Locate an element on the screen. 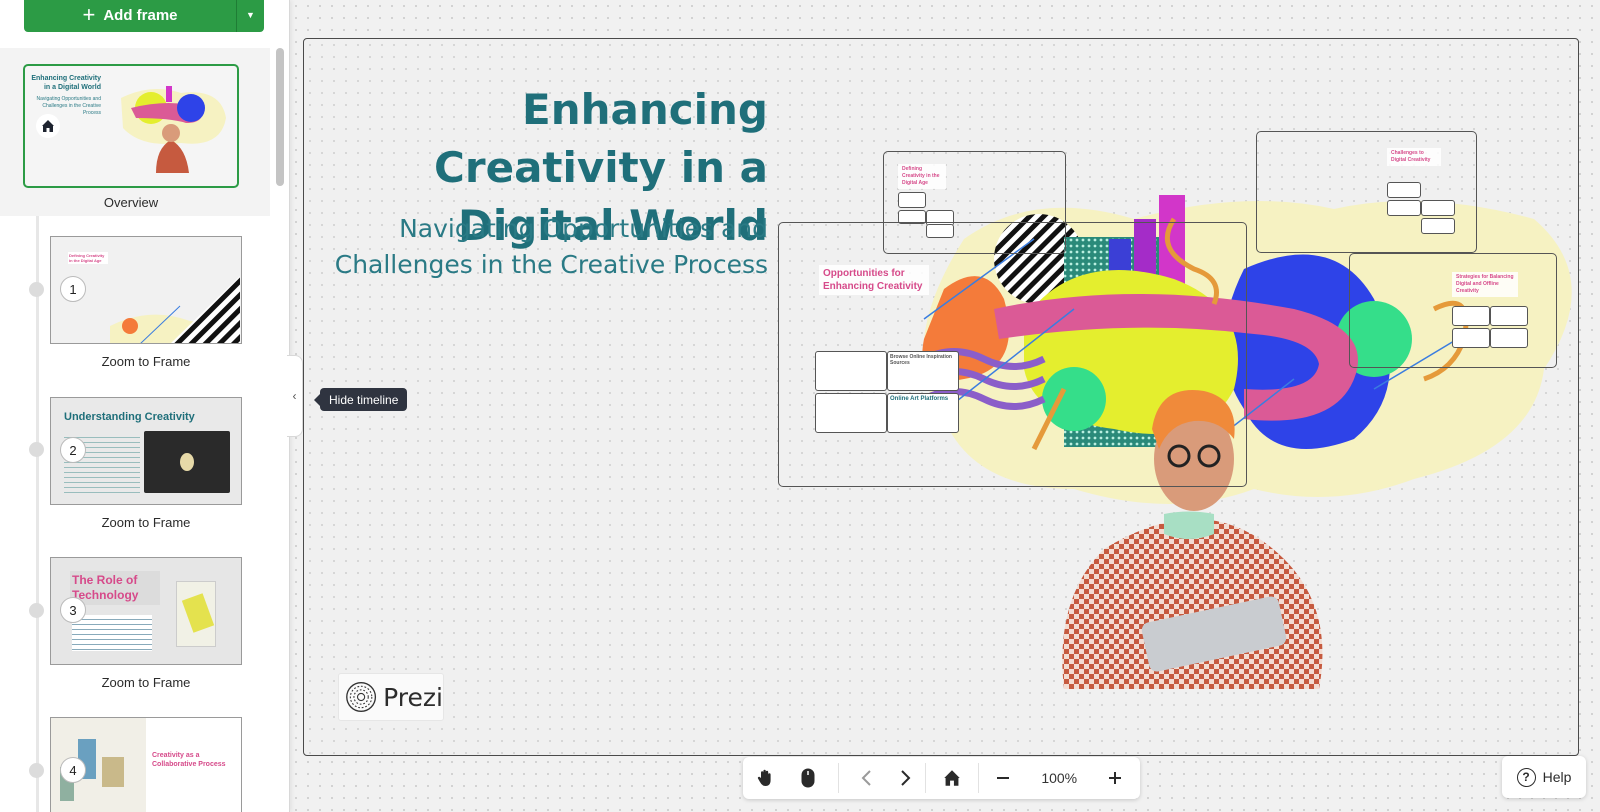 The height and width of the screenshot is (812, 1600). timeline-line is located at coordinates (37, 514).